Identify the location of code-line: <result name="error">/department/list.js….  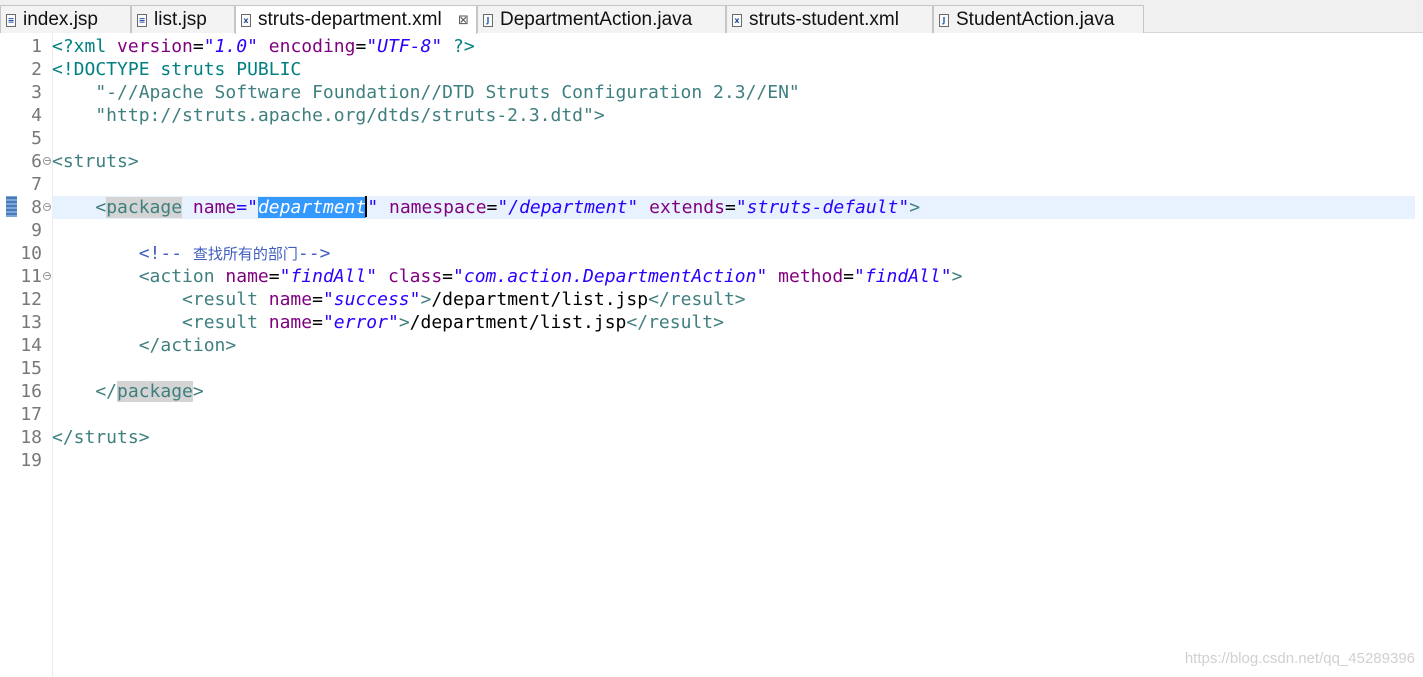
(737, 322).